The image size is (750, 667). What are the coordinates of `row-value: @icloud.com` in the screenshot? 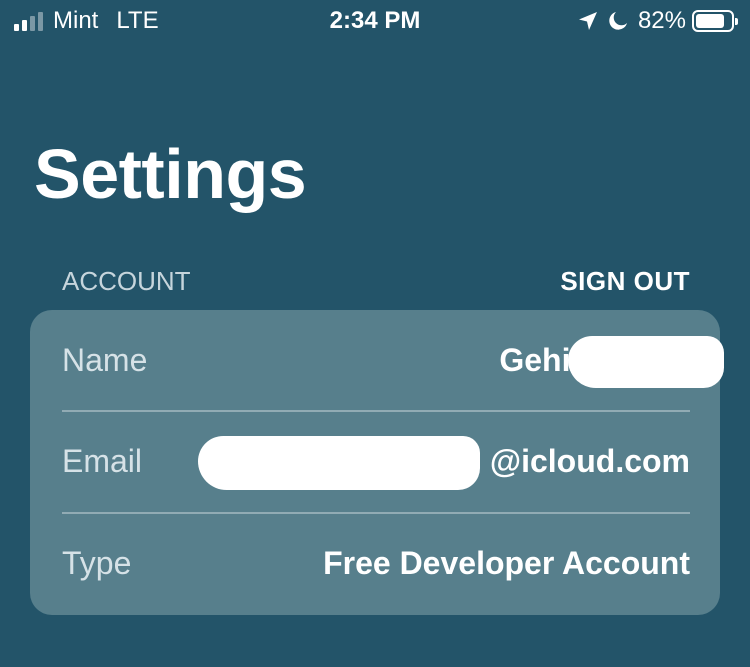 It's located at (589, 461).